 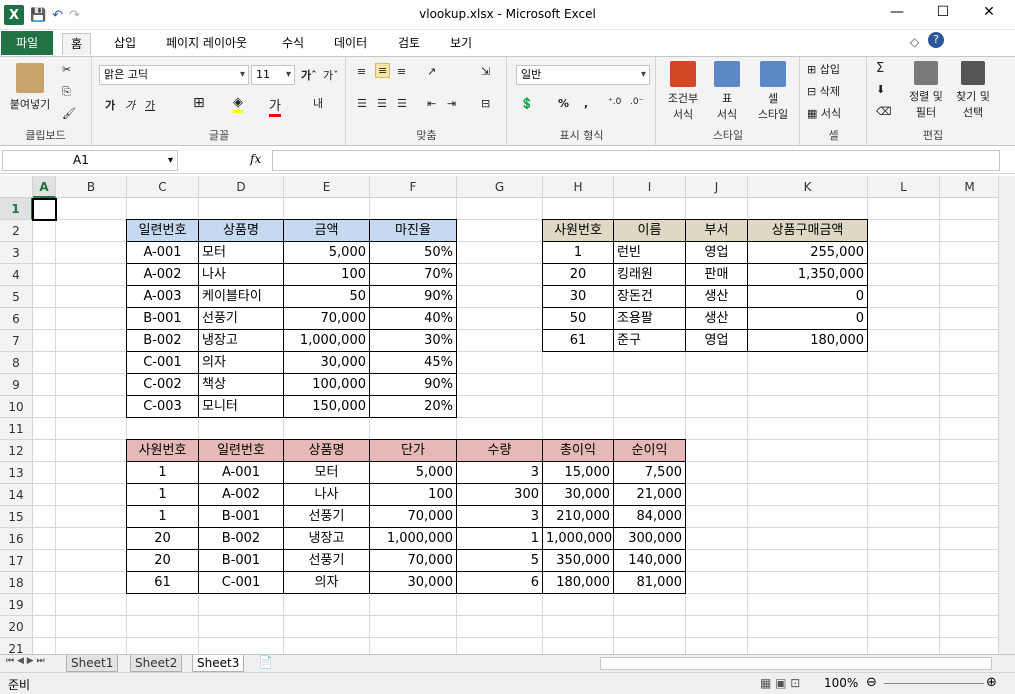 What do you see at coordinates (27, 43) in the screenshot?
I see `tab-file: 파일` at bounding box center [27, 43].